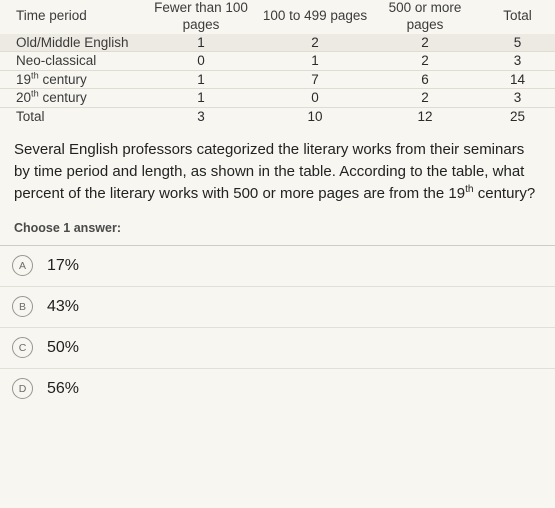 This screenshot has height=508, width=555. What do you see at coordinates (24, 79) in the screenshot?
I see `row-label-text: 19` at bounding box center [24, 79].